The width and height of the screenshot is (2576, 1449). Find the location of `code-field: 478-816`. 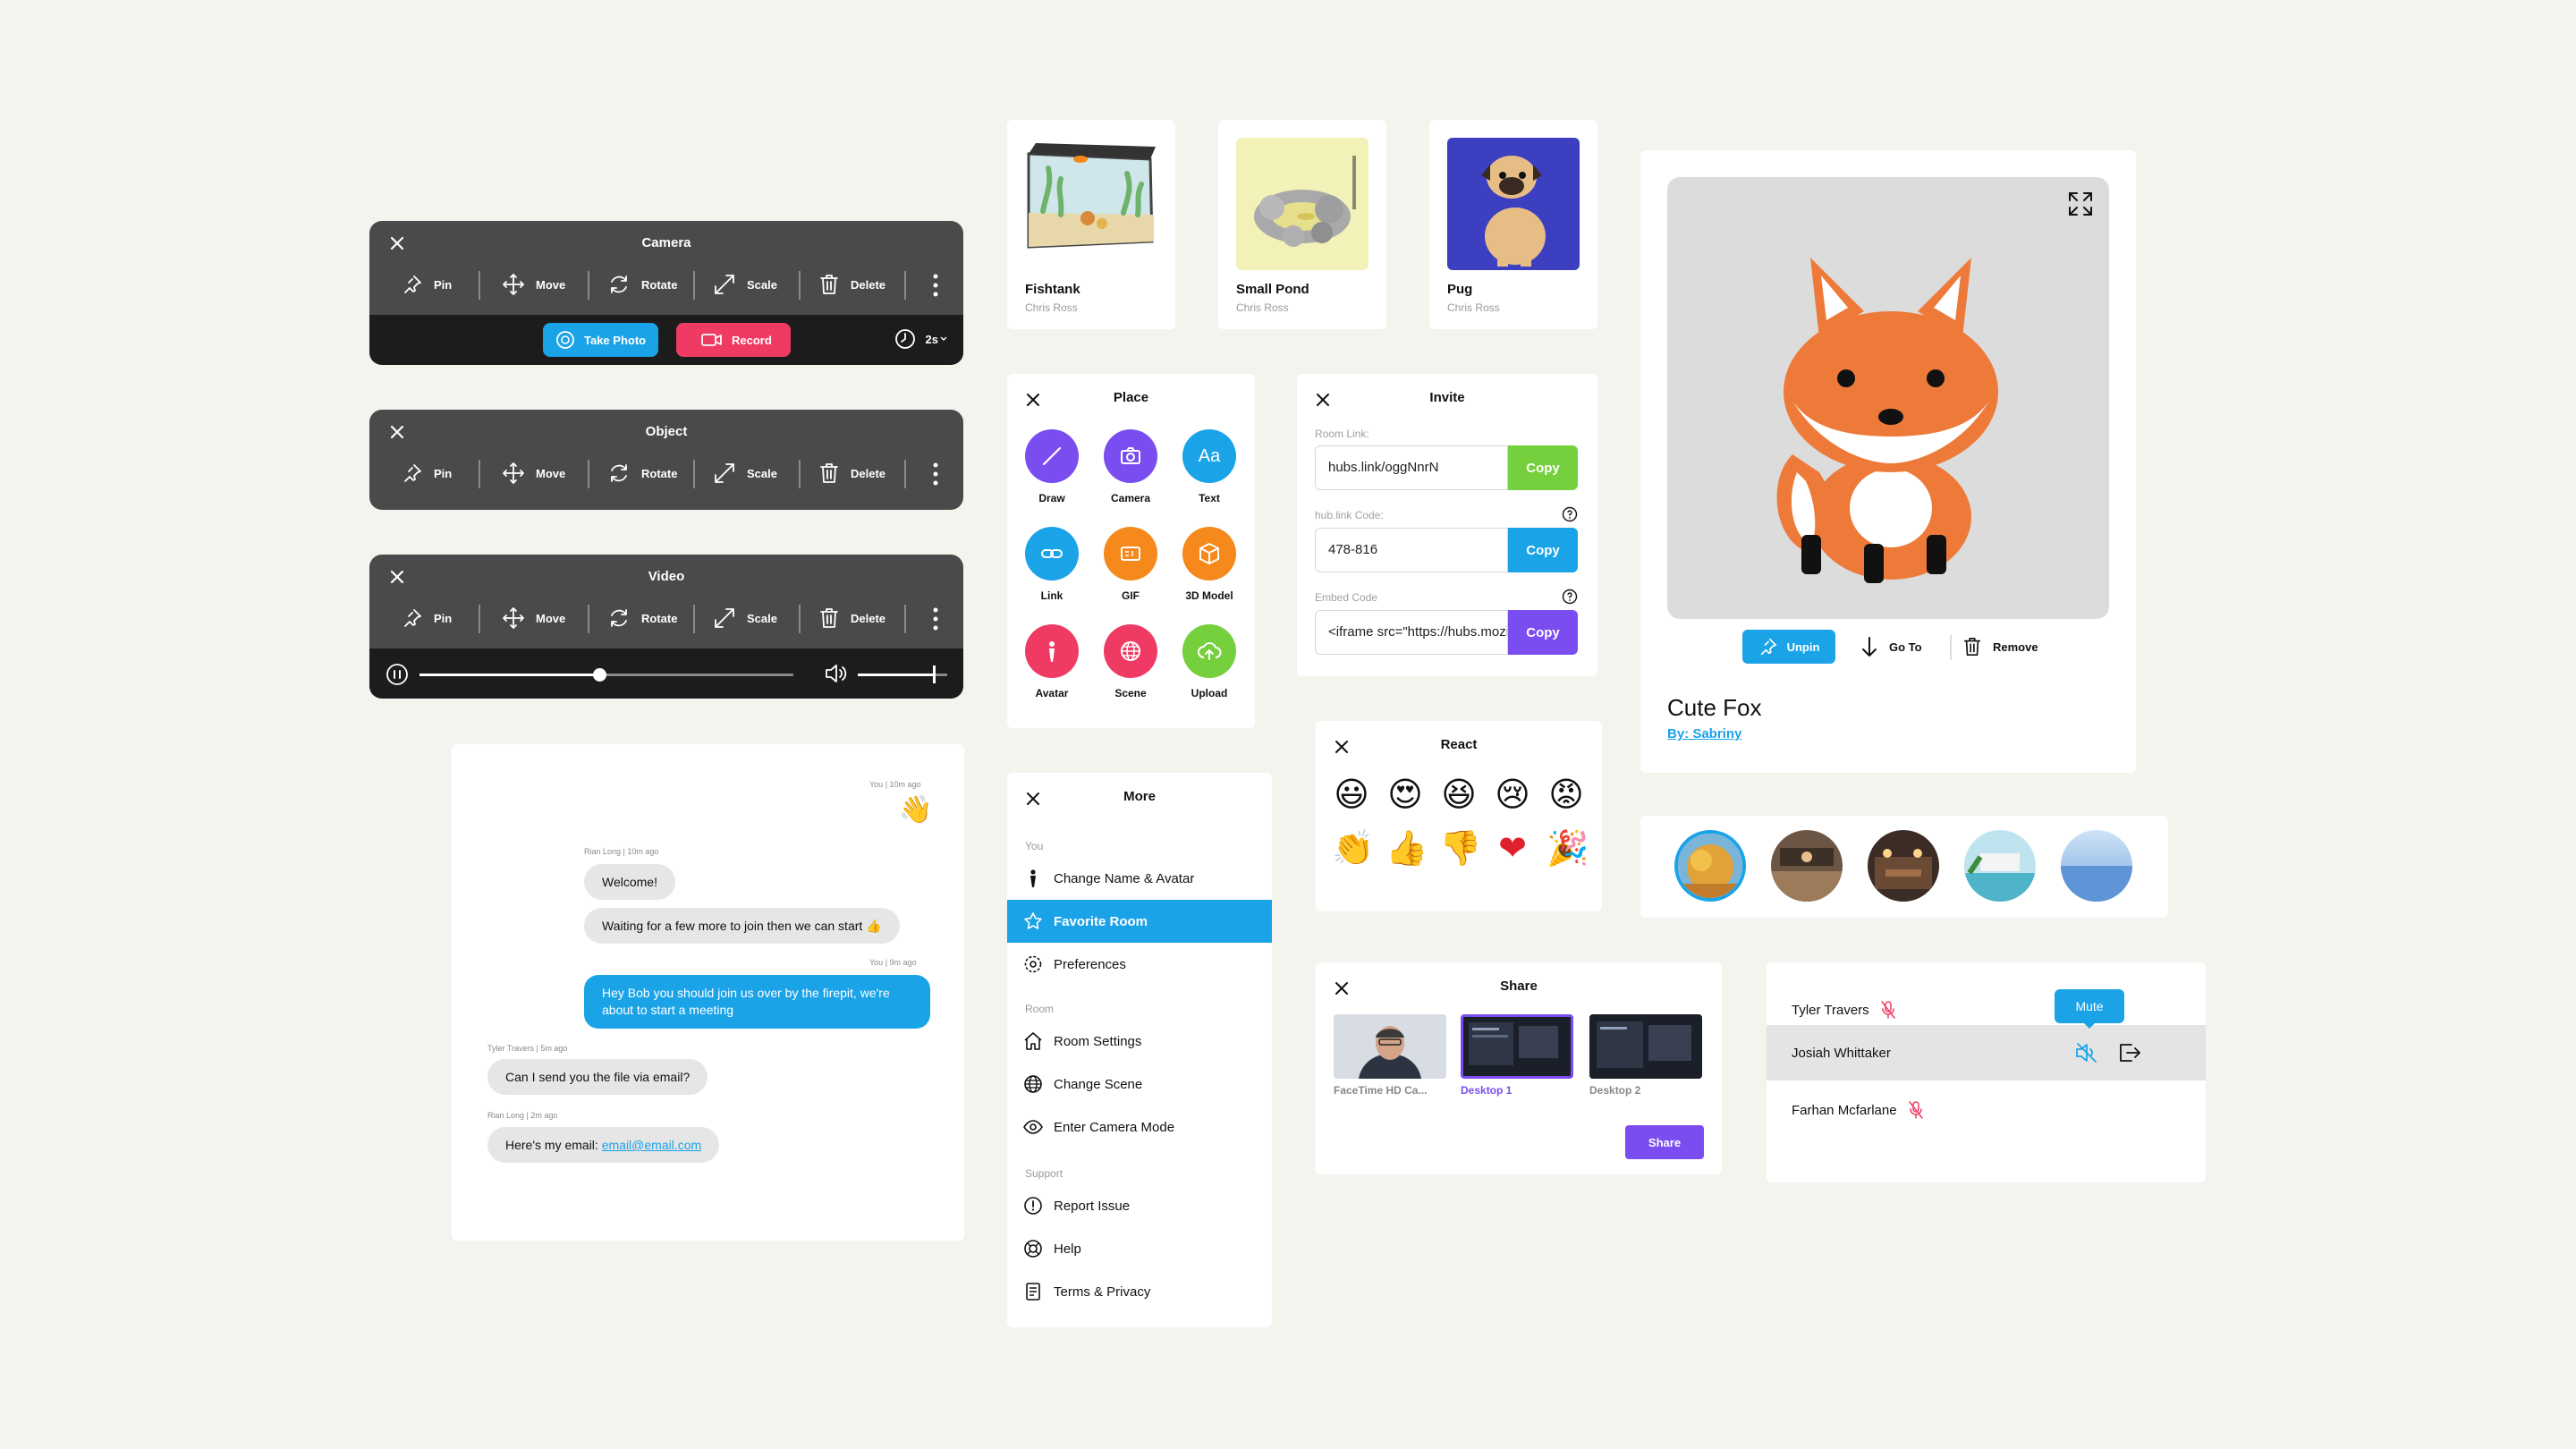

code-field: 478-816 is located at coordinates (1411, 550).